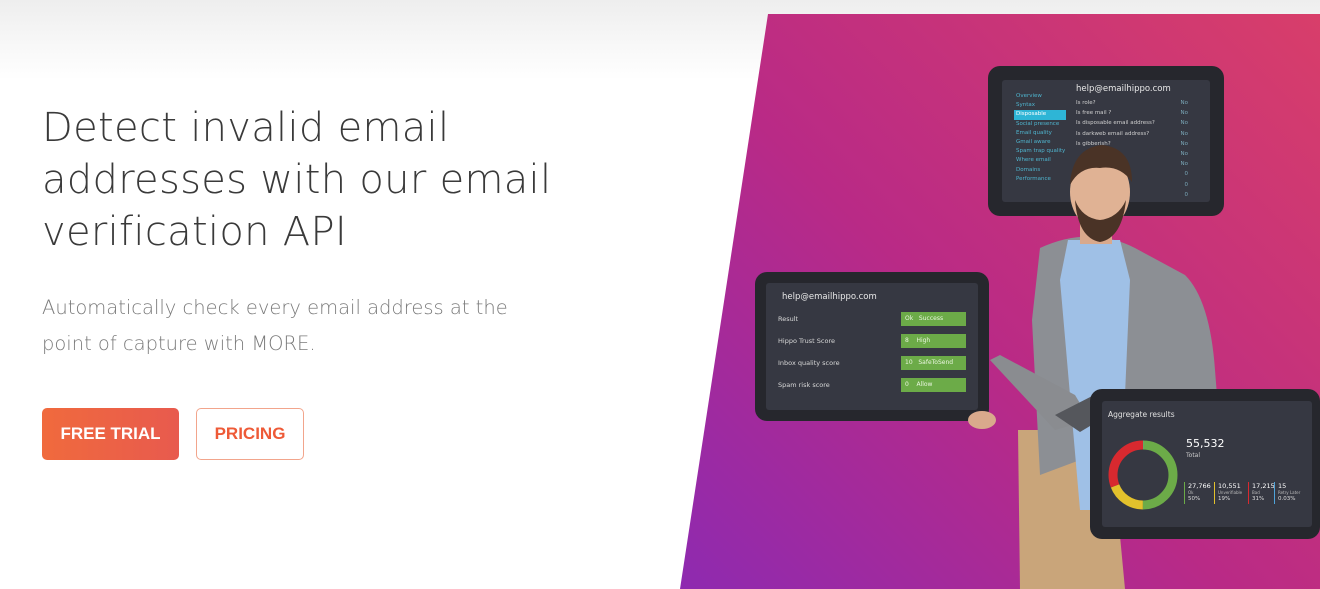 This screenshot has height=589, width=1320. Describe the element at coordinates (788, 319) in the screenshot. I see `score-label: Result` at that location.